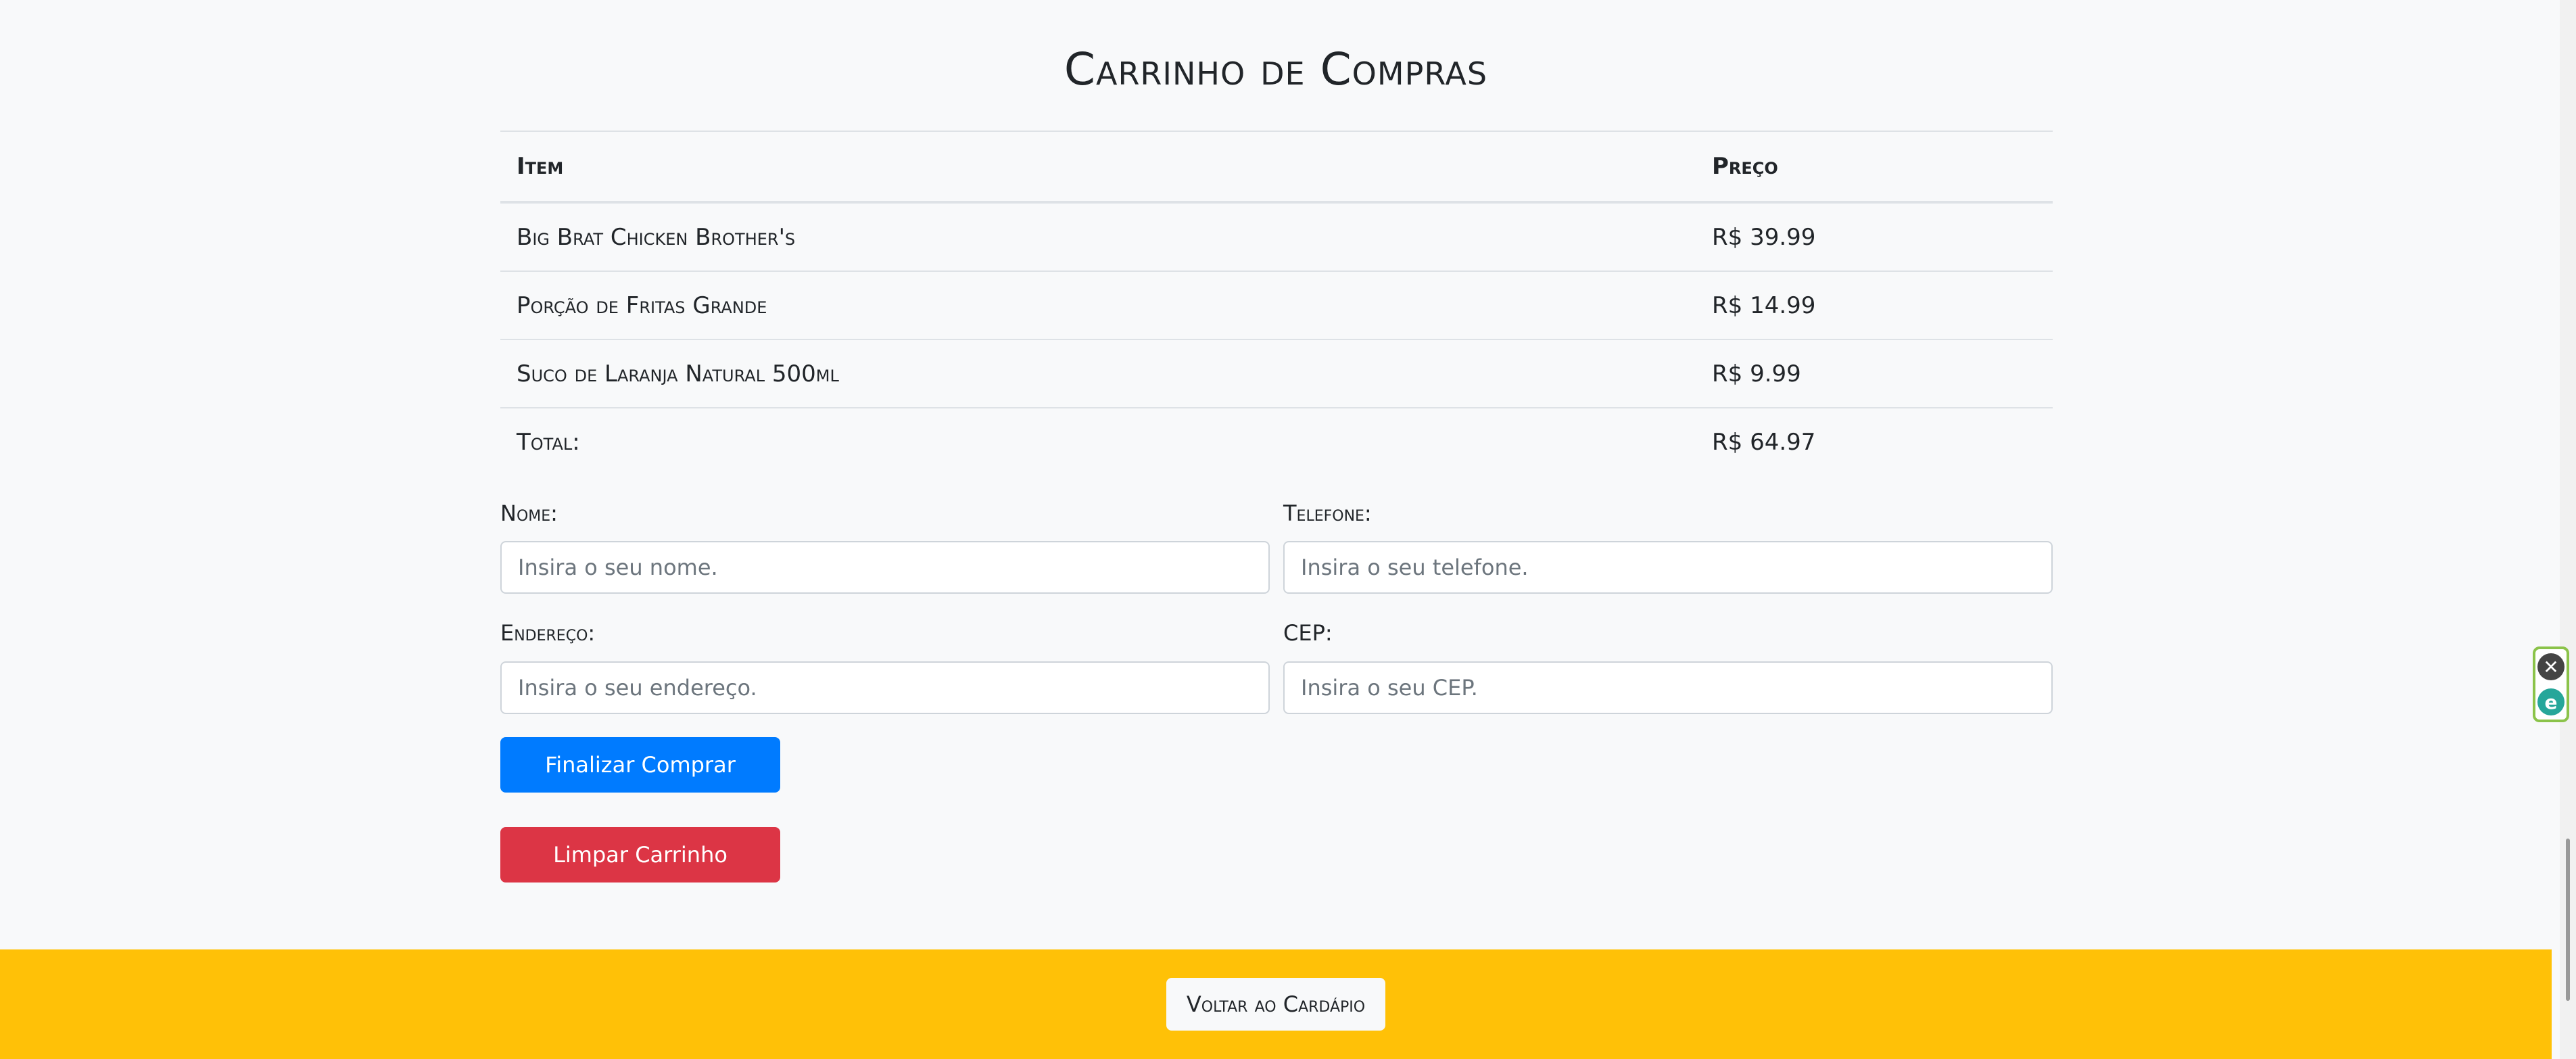  I want to click on telefone-label: Telefone:, so click(1327, 513).